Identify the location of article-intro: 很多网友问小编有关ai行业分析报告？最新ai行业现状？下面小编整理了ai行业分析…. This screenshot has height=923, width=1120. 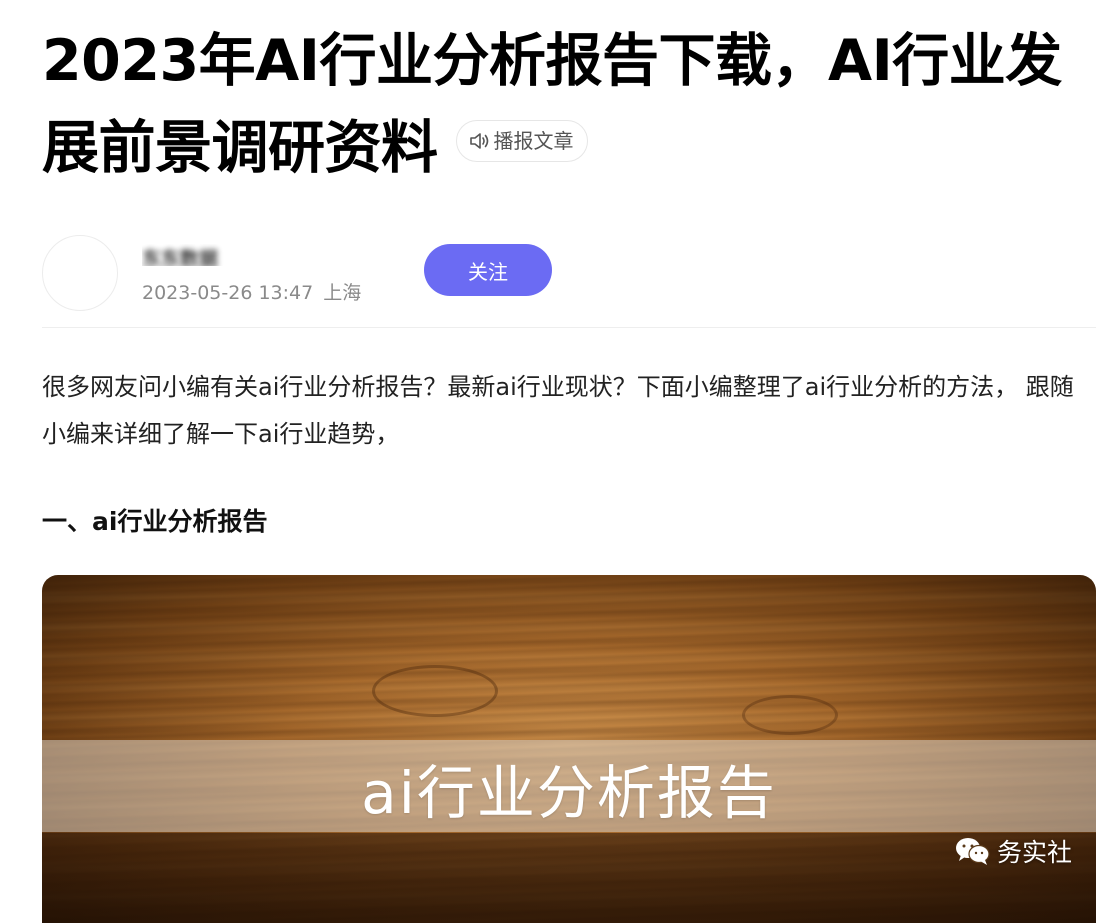
(558, 410).